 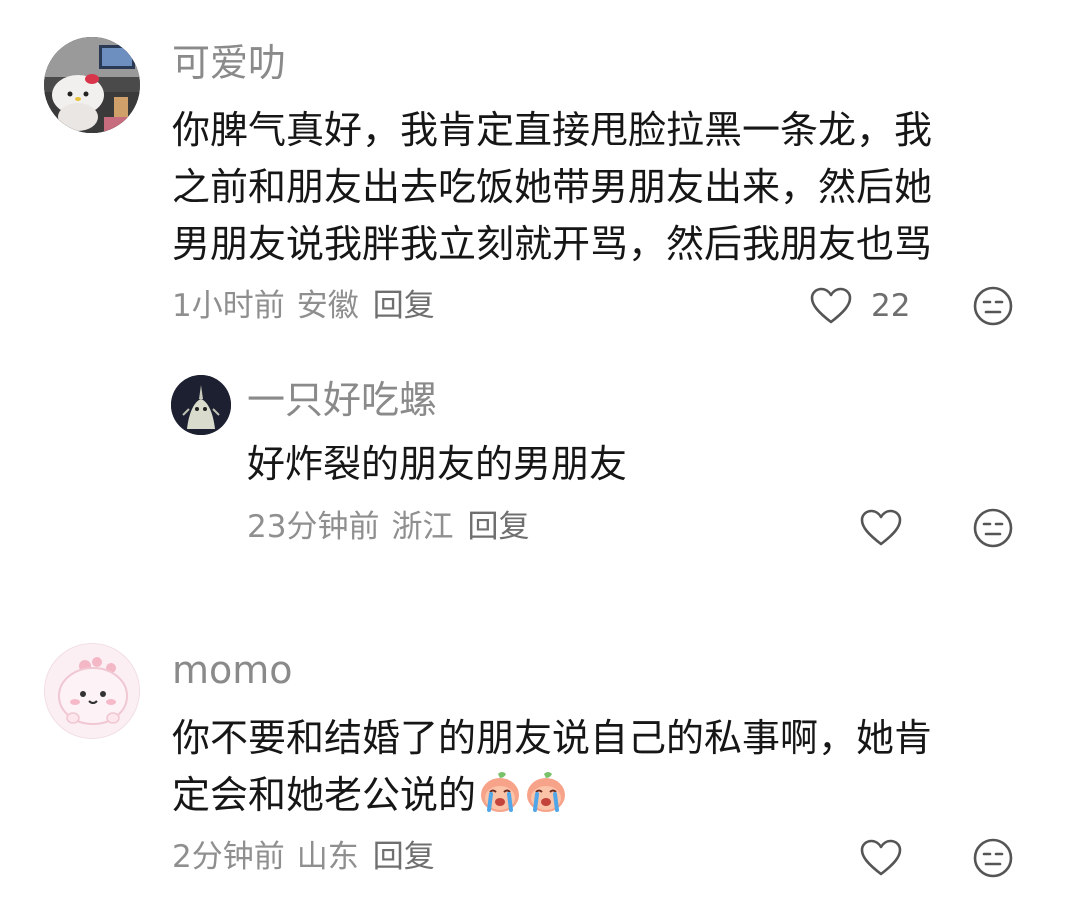 I want to click on pink-blob-character-avatar, so click(x=92, y=691).